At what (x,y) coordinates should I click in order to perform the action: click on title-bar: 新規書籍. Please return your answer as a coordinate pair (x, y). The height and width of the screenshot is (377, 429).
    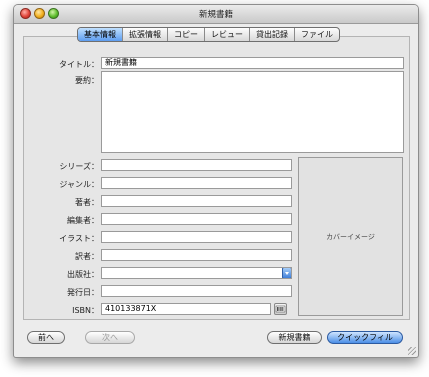
    Looking at the image, I should click on (216, 14).